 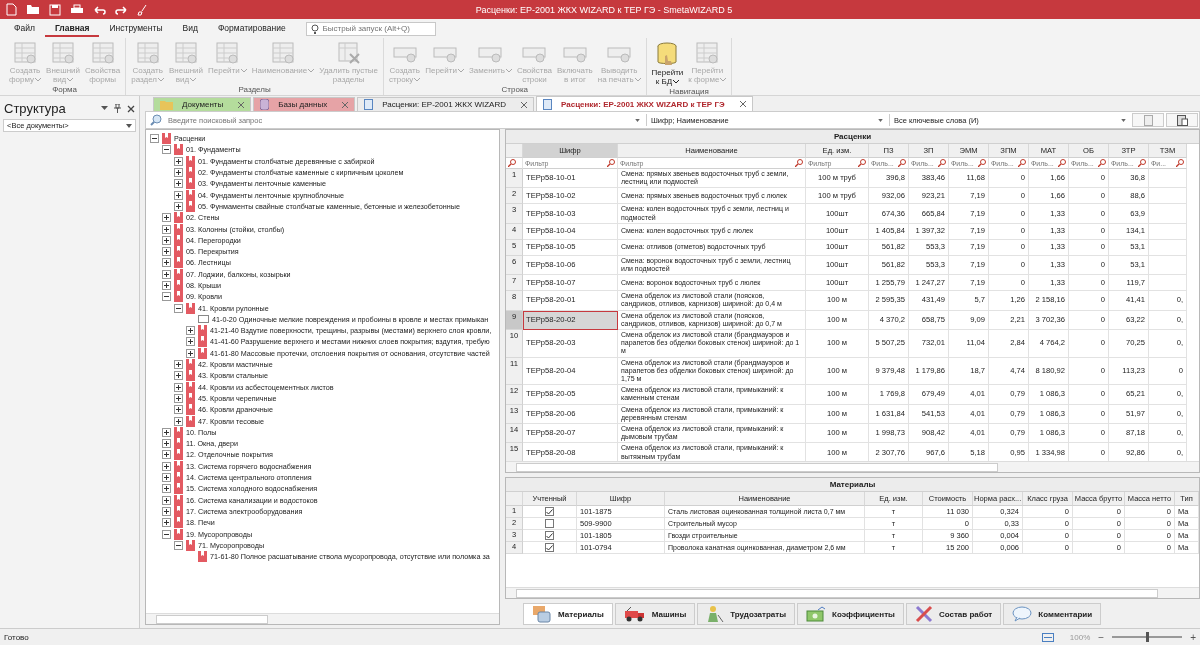 I want to click on toolbar-button, so click(x=1182, y=120).